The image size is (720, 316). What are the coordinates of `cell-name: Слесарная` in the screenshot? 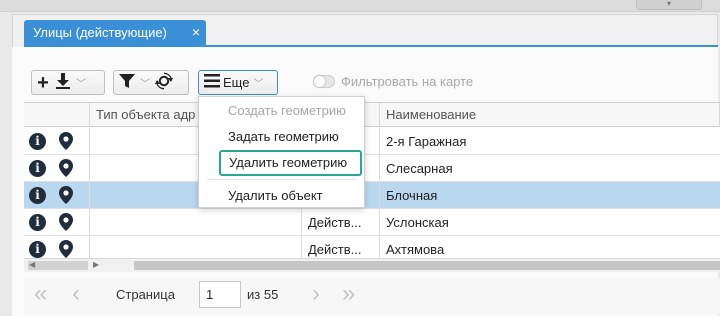 It's located at (419, 168).